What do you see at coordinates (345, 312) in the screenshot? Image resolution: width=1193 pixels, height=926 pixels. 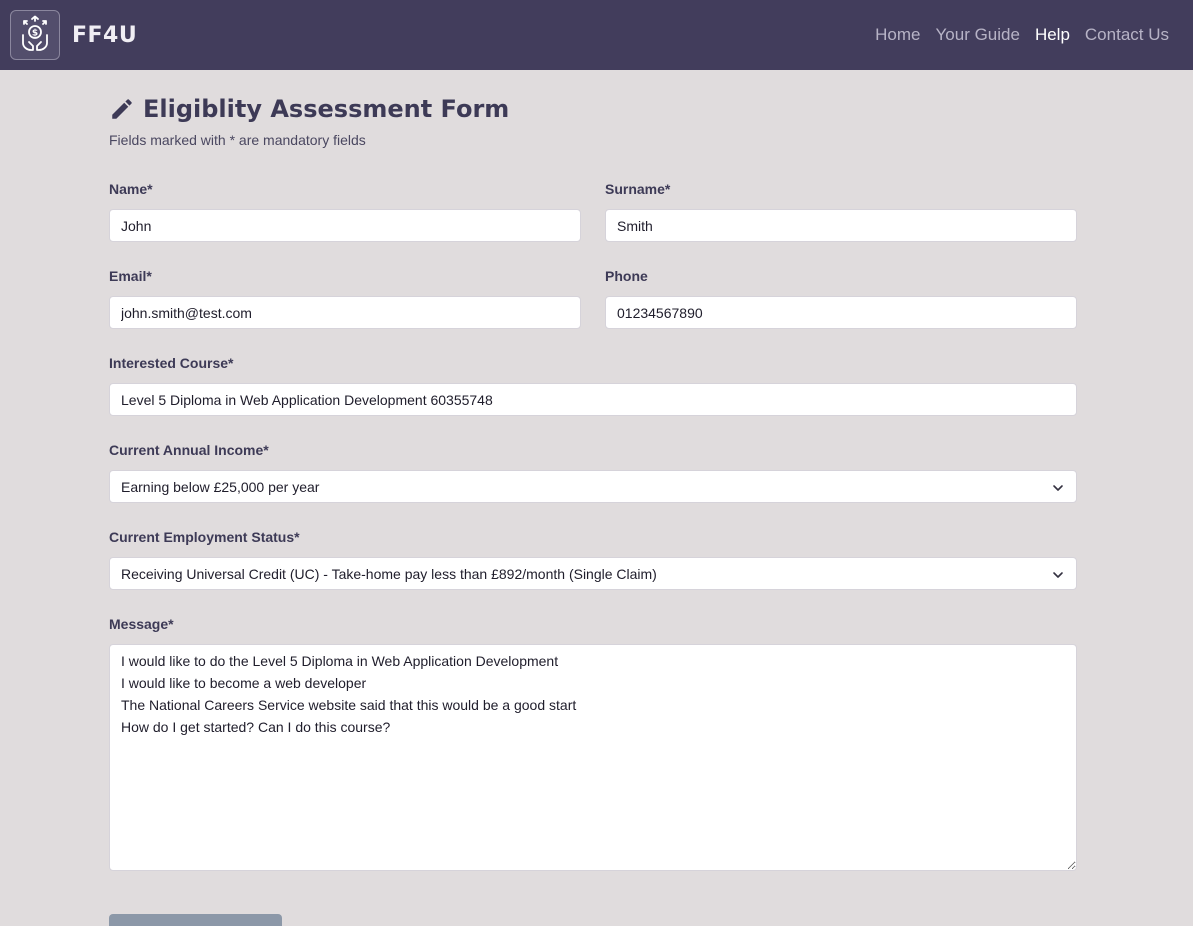 I see `email-input` at bounding box center [345, 312].